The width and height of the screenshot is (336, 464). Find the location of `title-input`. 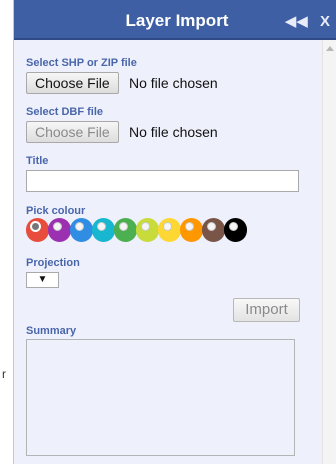

title-input is located at coordinates (162, 181).